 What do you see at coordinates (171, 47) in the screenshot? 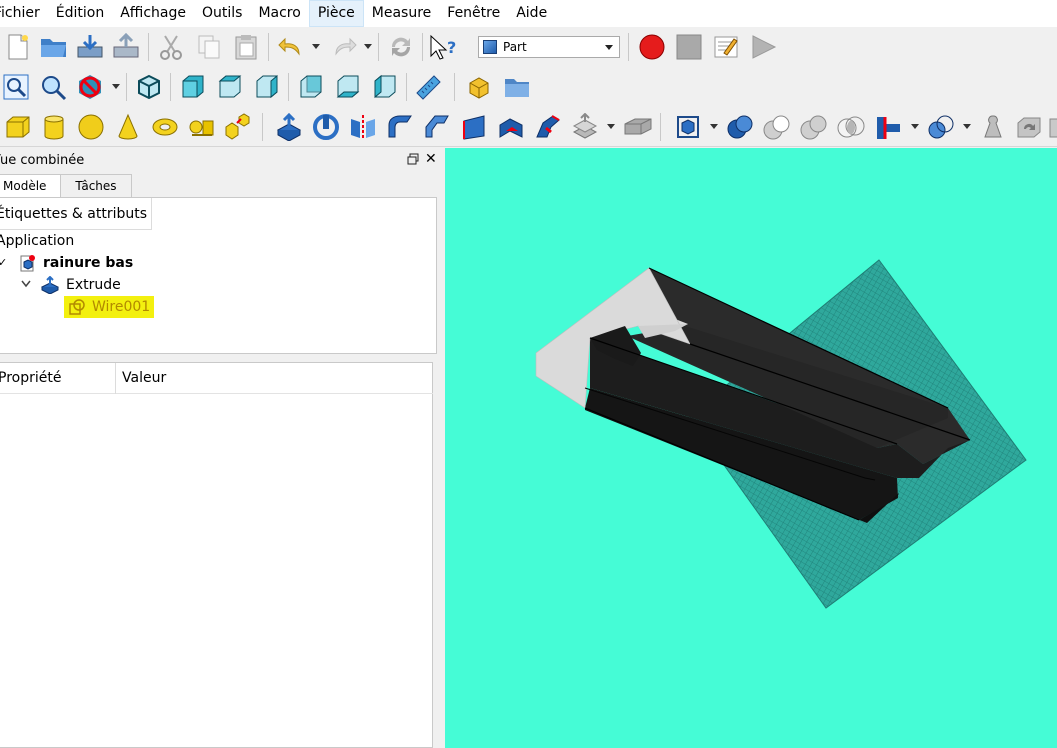
I see `cut-icon` at bounding box center [171, 47].